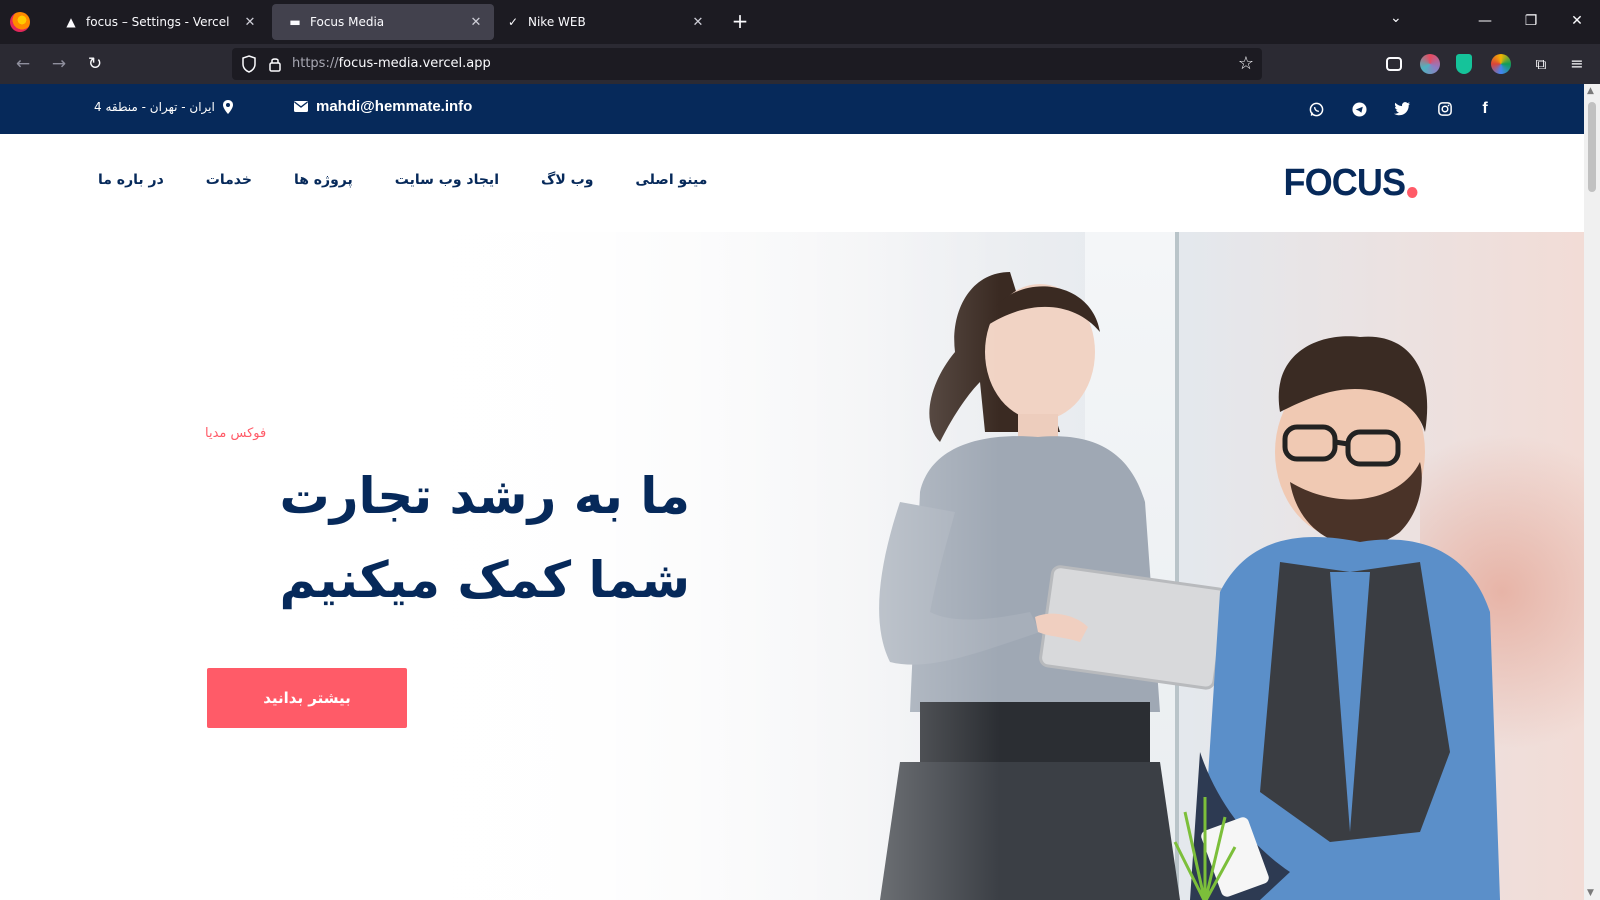  I want to click on shield-icon, so click(249, 64).